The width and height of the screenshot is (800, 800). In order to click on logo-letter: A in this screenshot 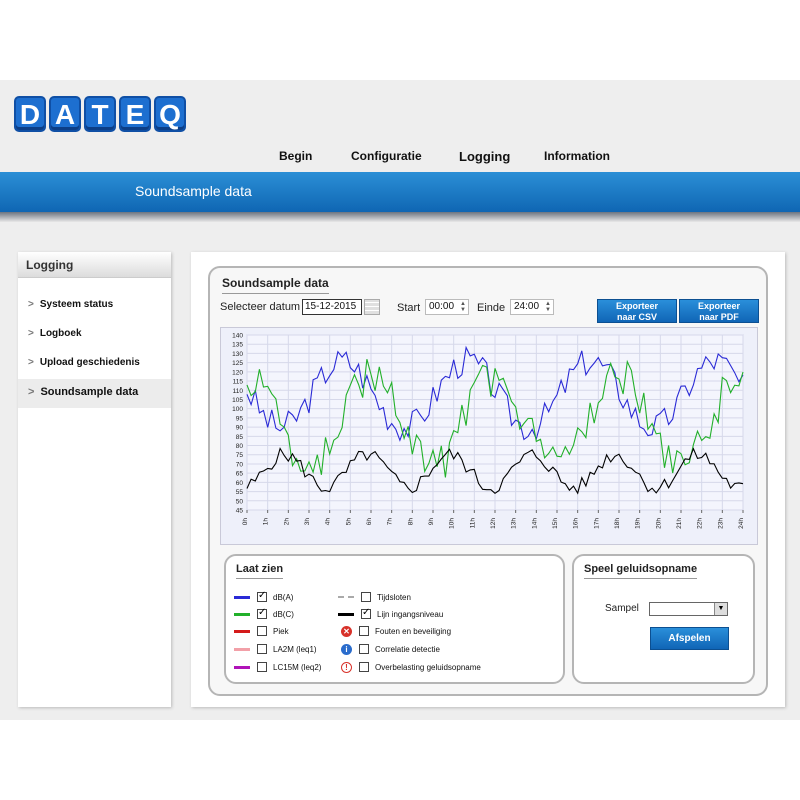, I will do `click(65, 114)`.